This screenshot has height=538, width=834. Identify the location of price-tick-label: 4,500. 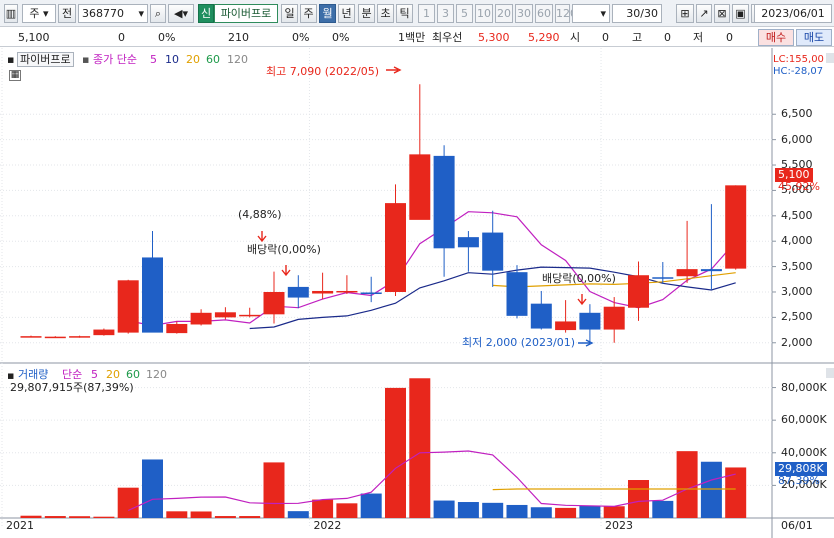
(797, 215).